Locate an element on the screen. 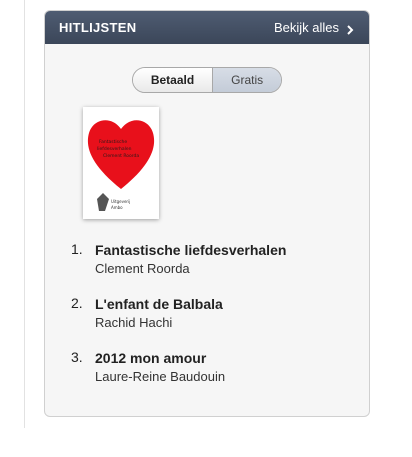 Image resolution: width=412 pixels, height=457 pixels. book-author: Clement Roorda is located at coordinates (190, 269).